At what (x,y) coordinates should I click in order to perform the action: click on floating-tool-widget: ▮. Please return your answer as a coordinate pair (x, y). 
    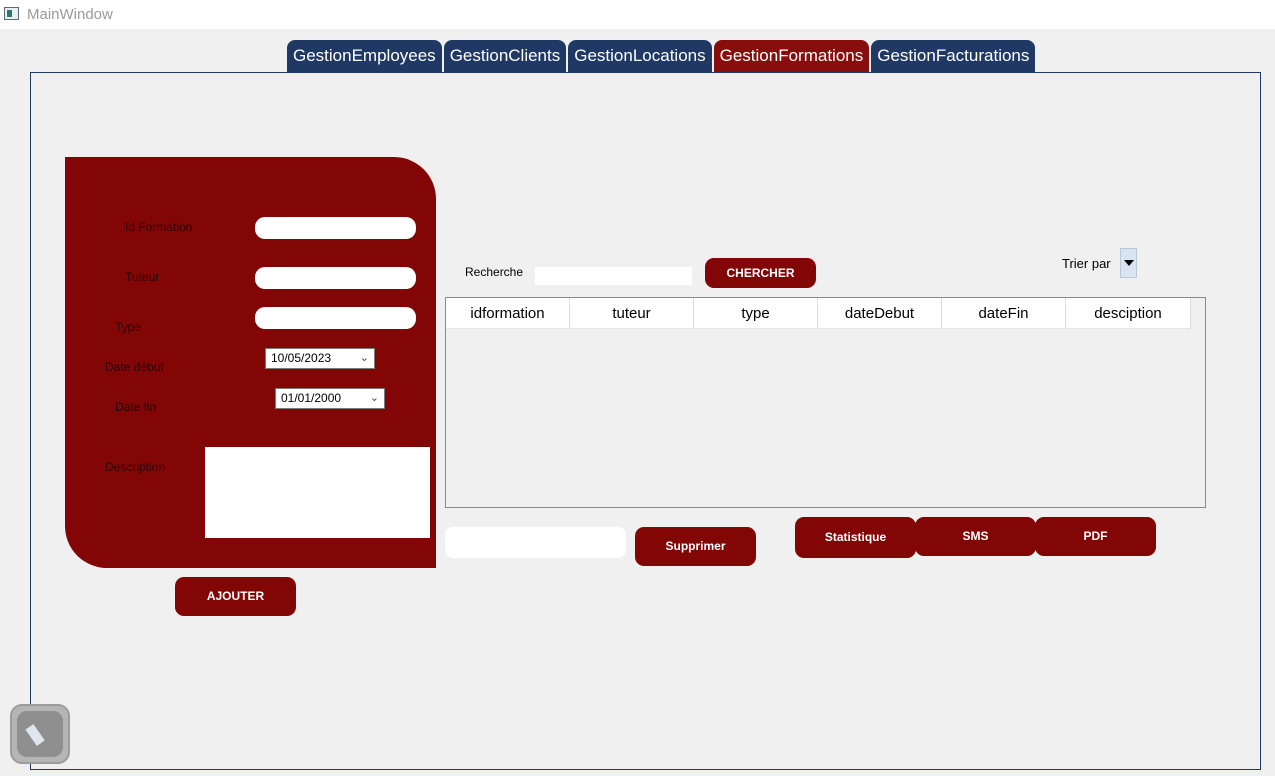
    Looking at the image, I should click on (40, 734).